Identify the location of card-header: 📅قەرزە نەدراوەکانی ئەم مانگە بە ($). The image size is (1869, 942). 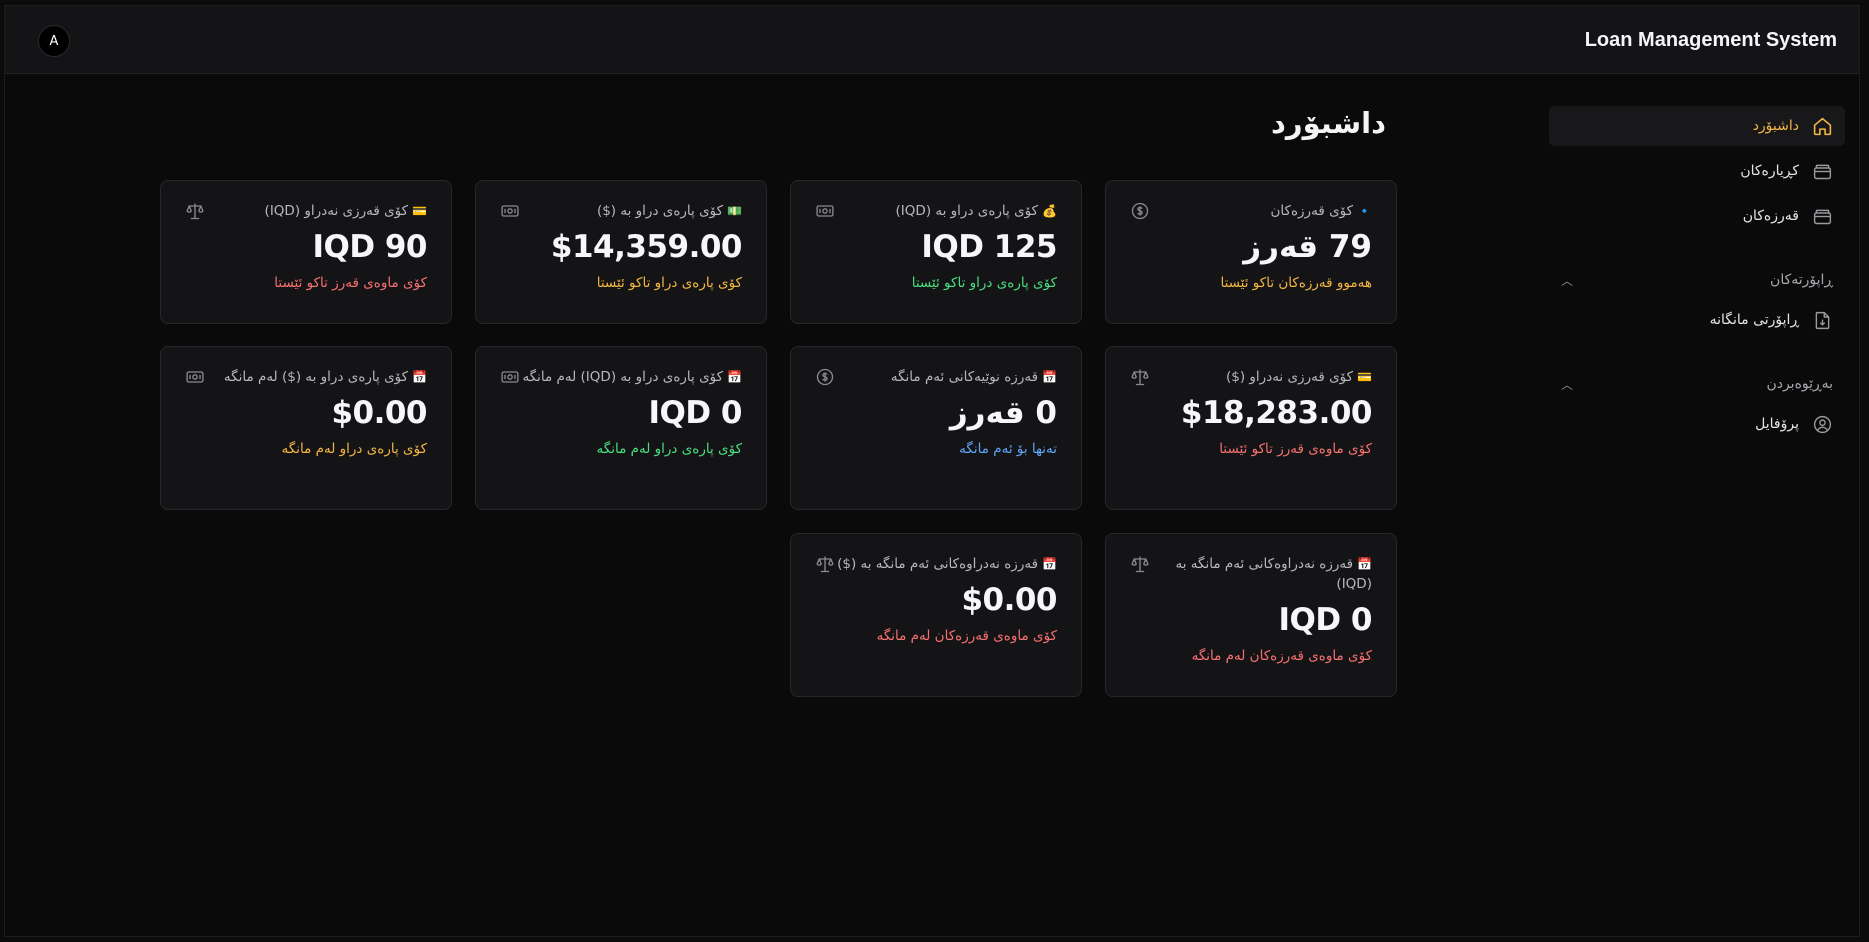
(936, 564).